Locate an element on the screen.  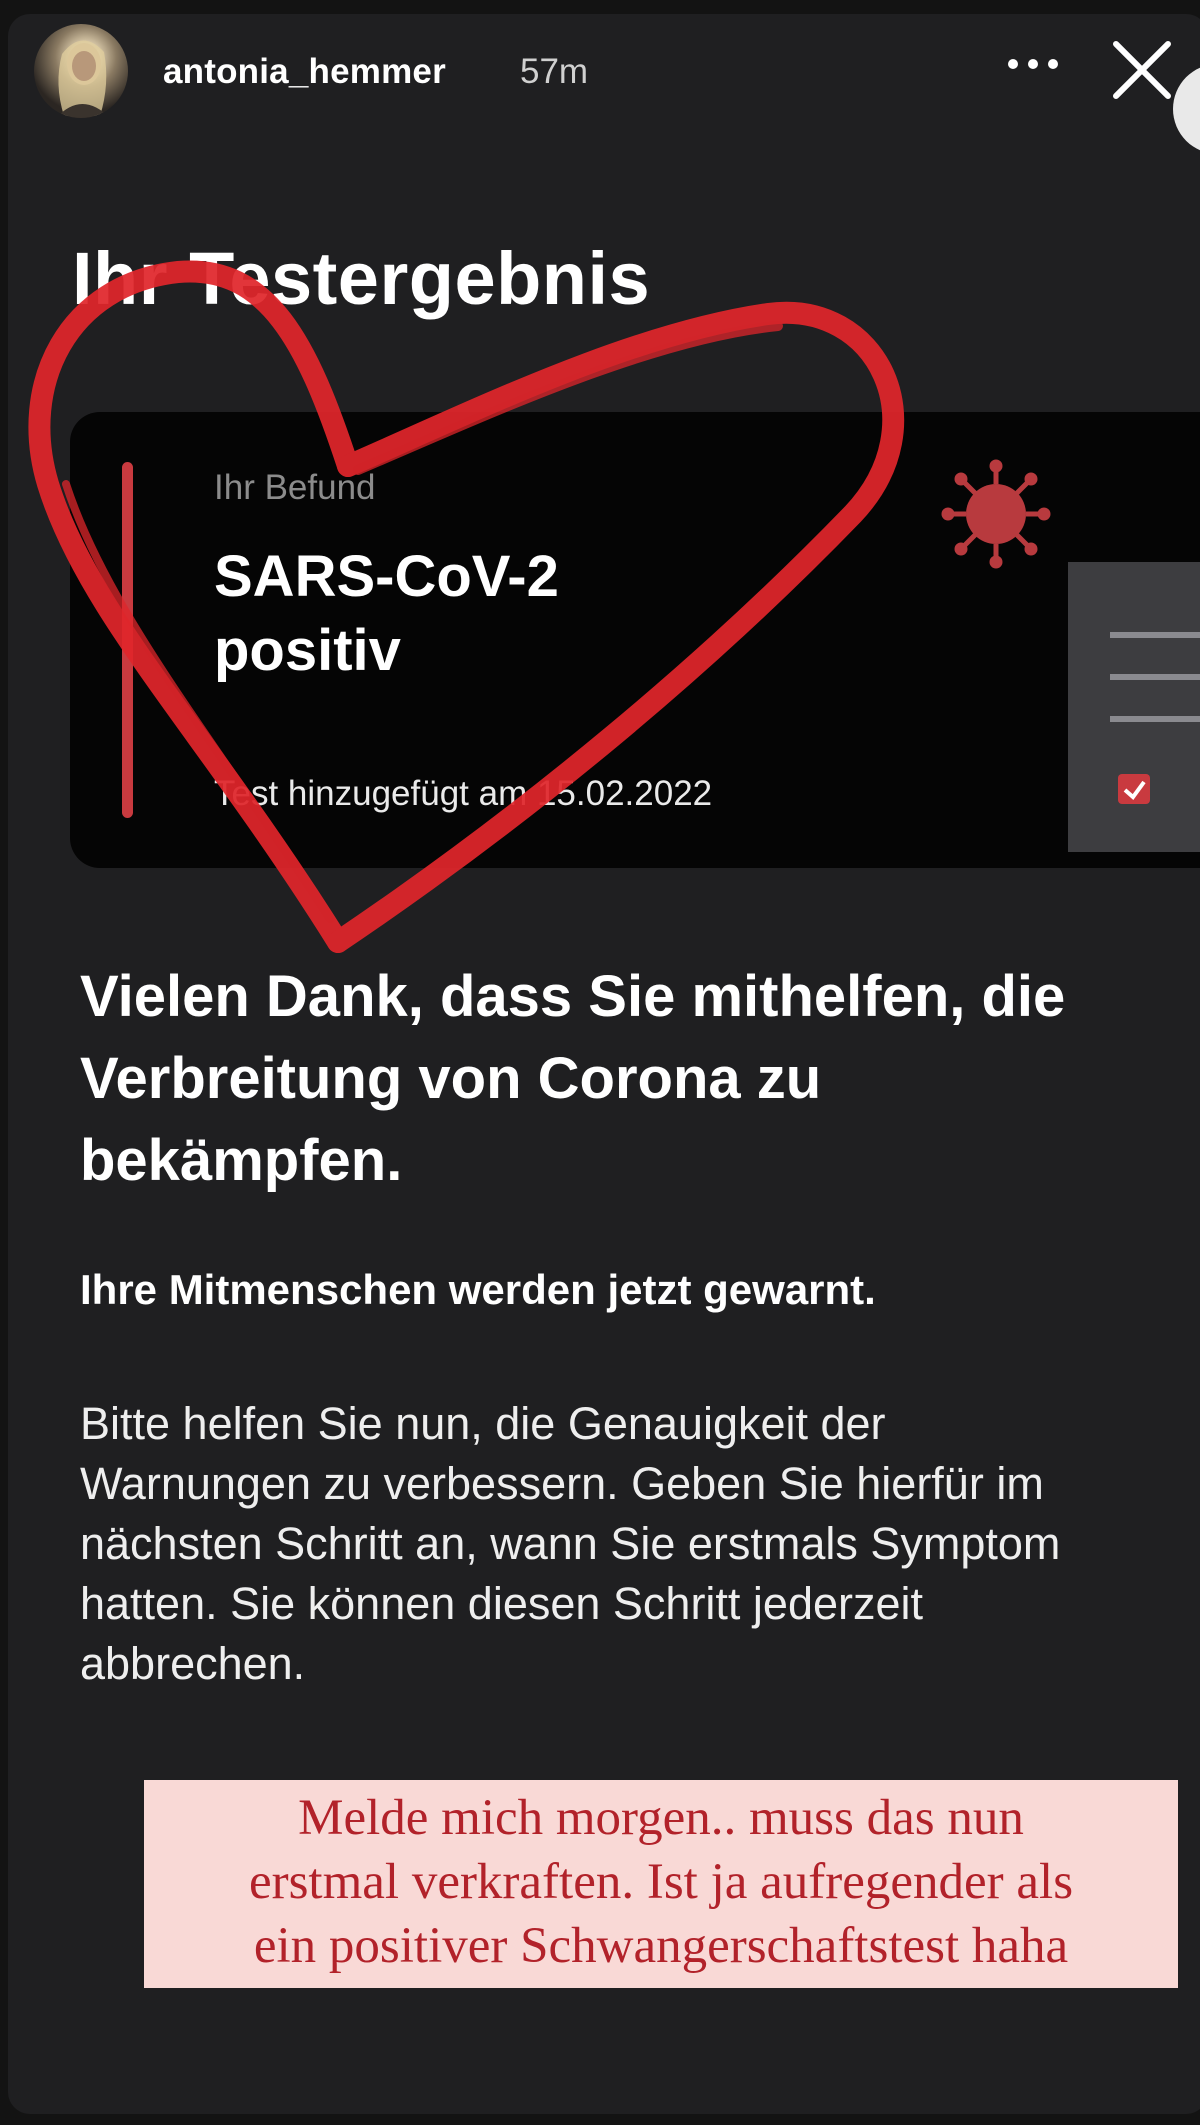
username: antonia_hemmer is located at coordinates (304, 72).